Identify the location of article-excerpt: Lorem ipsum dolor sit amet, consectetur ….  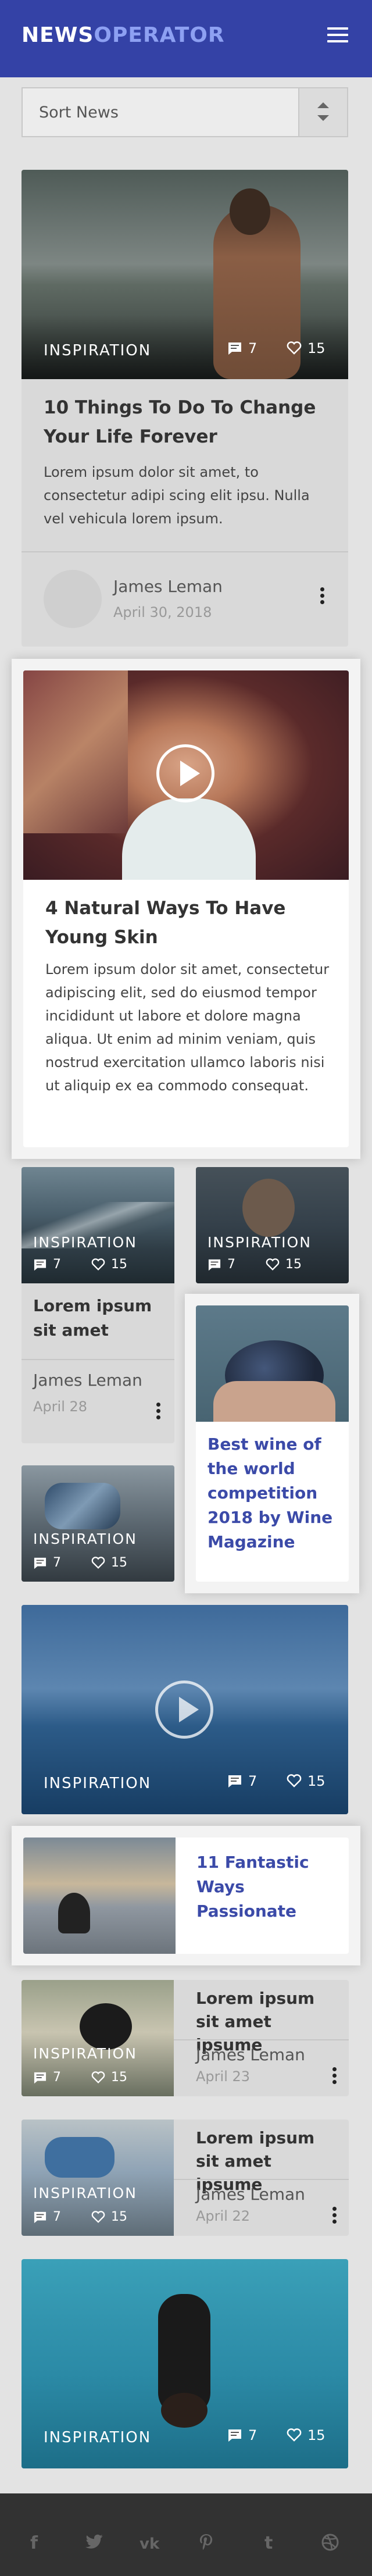
(187, 1028).